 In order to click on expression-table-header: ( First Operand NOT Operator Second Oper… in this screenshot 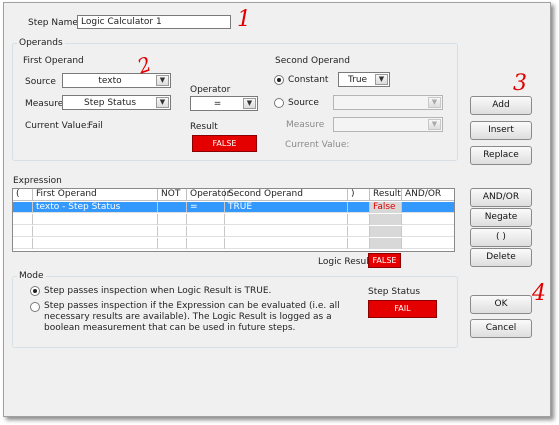, I will do `click(233, 195)`.